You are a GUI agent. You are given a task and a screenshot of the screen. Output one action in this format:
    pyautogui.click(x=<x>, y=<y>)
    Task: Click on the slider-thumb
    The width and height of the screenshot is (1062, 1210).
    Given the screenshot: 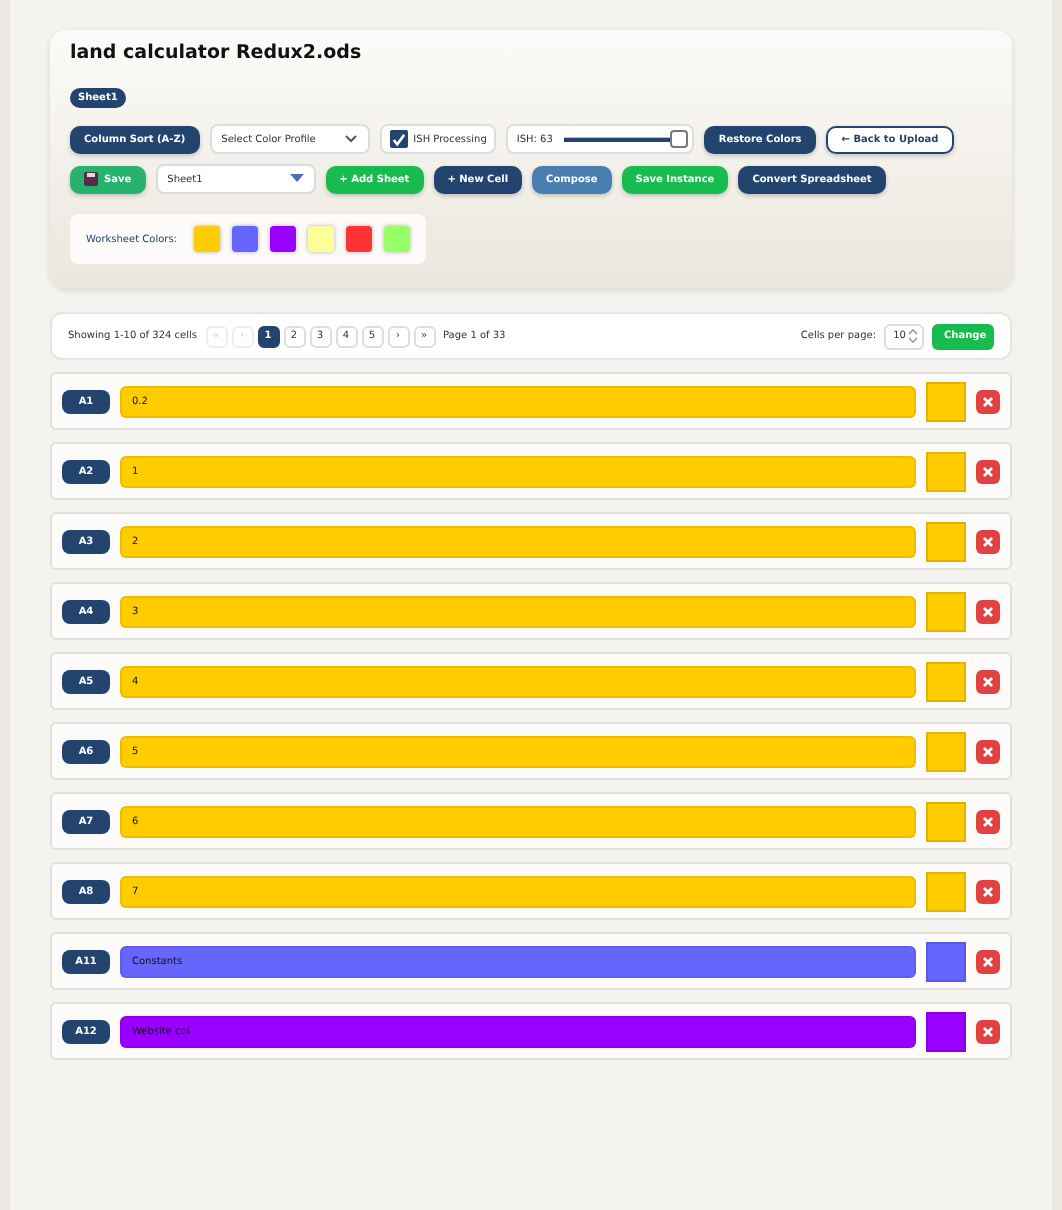 What is the action you would take?
    pyautogui.click(x=679, y=139)
    